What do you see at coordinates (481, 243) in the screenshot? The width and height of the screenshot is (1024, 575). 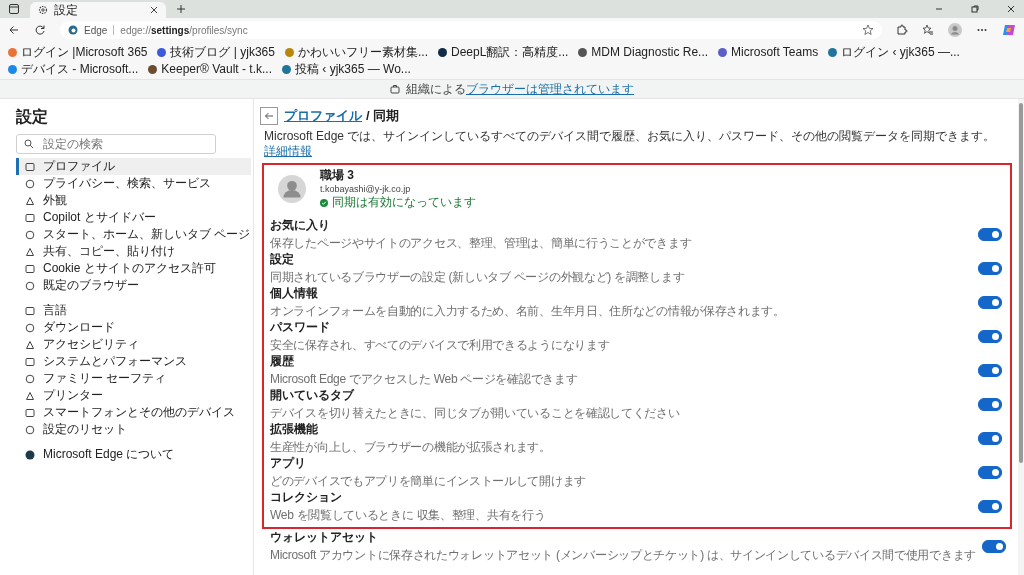 I see `sync-item-description: 保存したページやサイトのアクセス、整理、管理は、簡単に行うことができます` at bounding box center [481, 243].